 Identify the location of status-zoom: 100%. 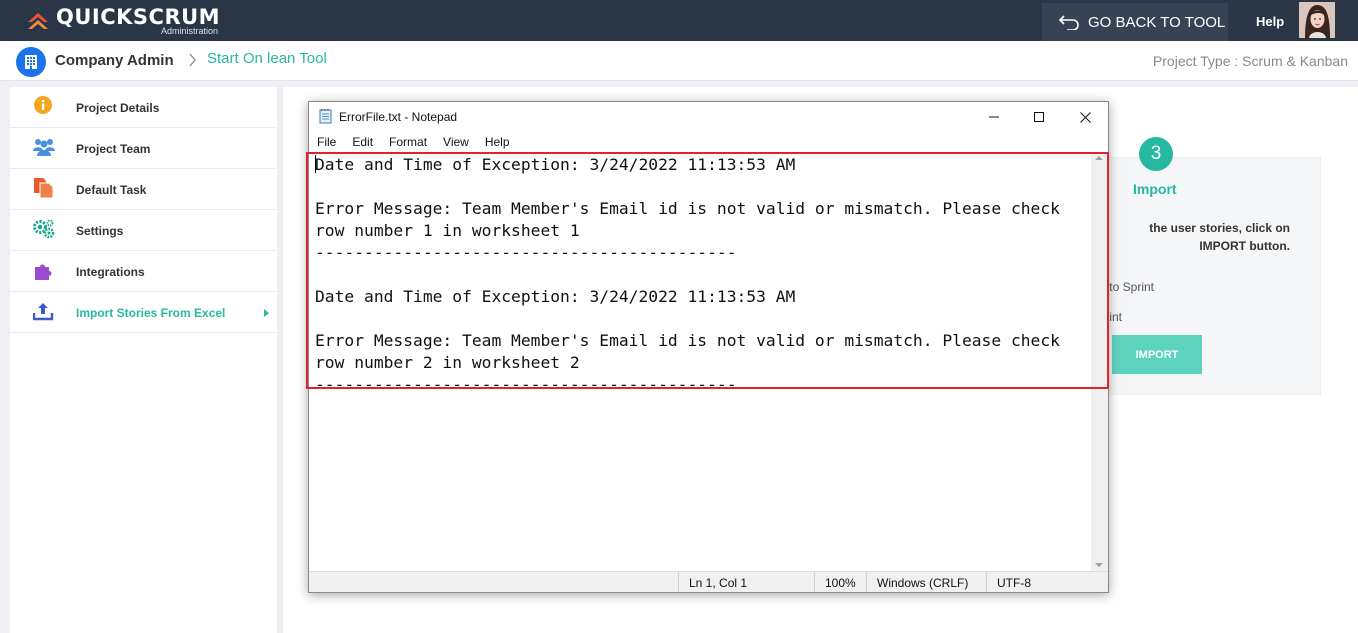
(840, 582).